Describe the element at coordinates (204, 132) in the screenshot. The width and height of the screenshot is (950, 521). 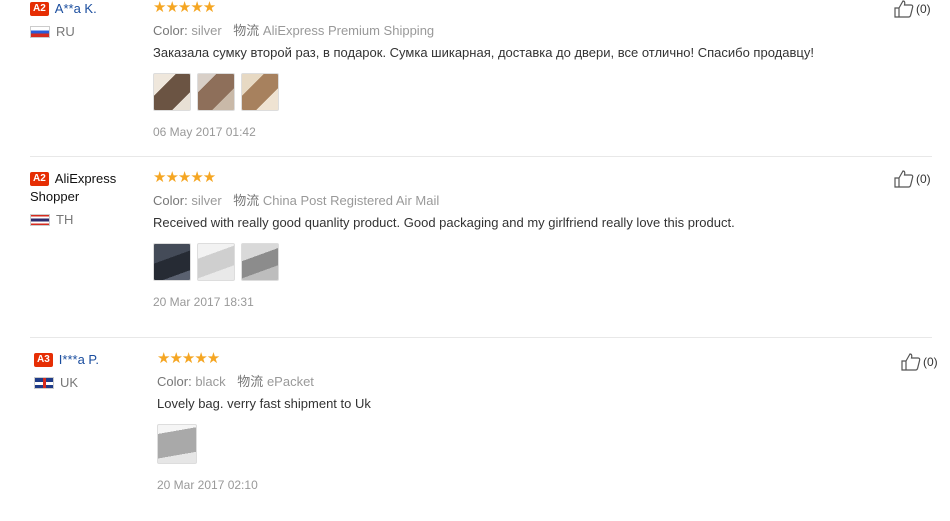
I see `review-date: 06 May 2017 01:42` at that location.